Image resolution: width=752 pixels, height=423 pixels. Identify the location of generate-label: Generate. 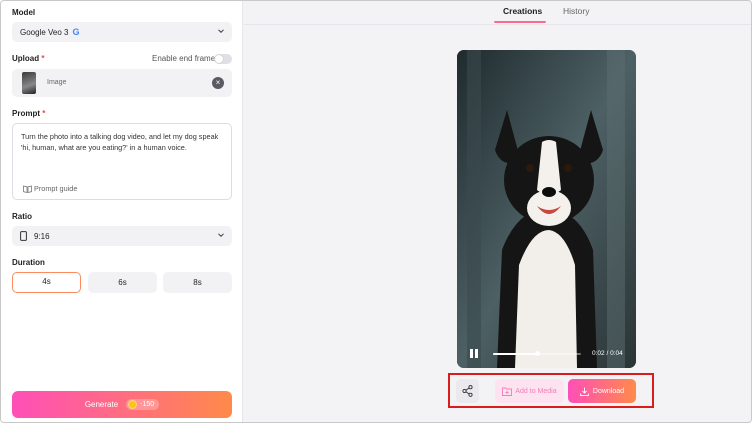
(101, 404).